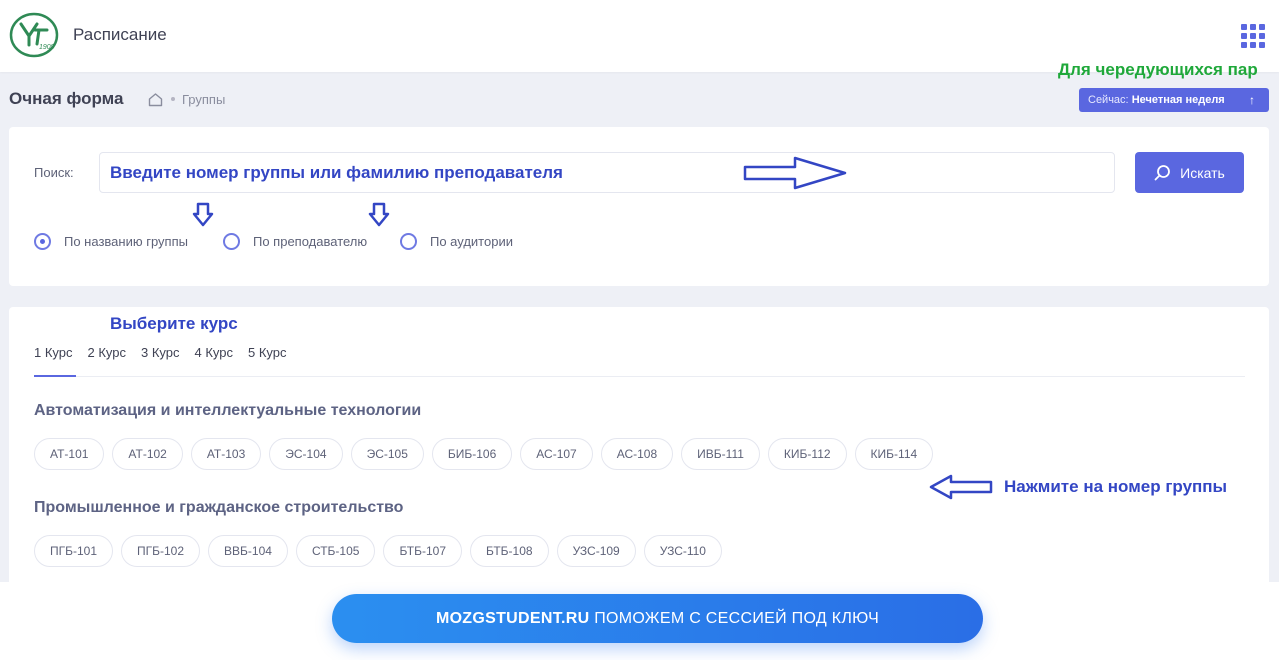 The image size is (1279, 660). Describe the element at coordinates (961, 487) in the screenshot. I see `arrow-left-outline-icon` at that location.